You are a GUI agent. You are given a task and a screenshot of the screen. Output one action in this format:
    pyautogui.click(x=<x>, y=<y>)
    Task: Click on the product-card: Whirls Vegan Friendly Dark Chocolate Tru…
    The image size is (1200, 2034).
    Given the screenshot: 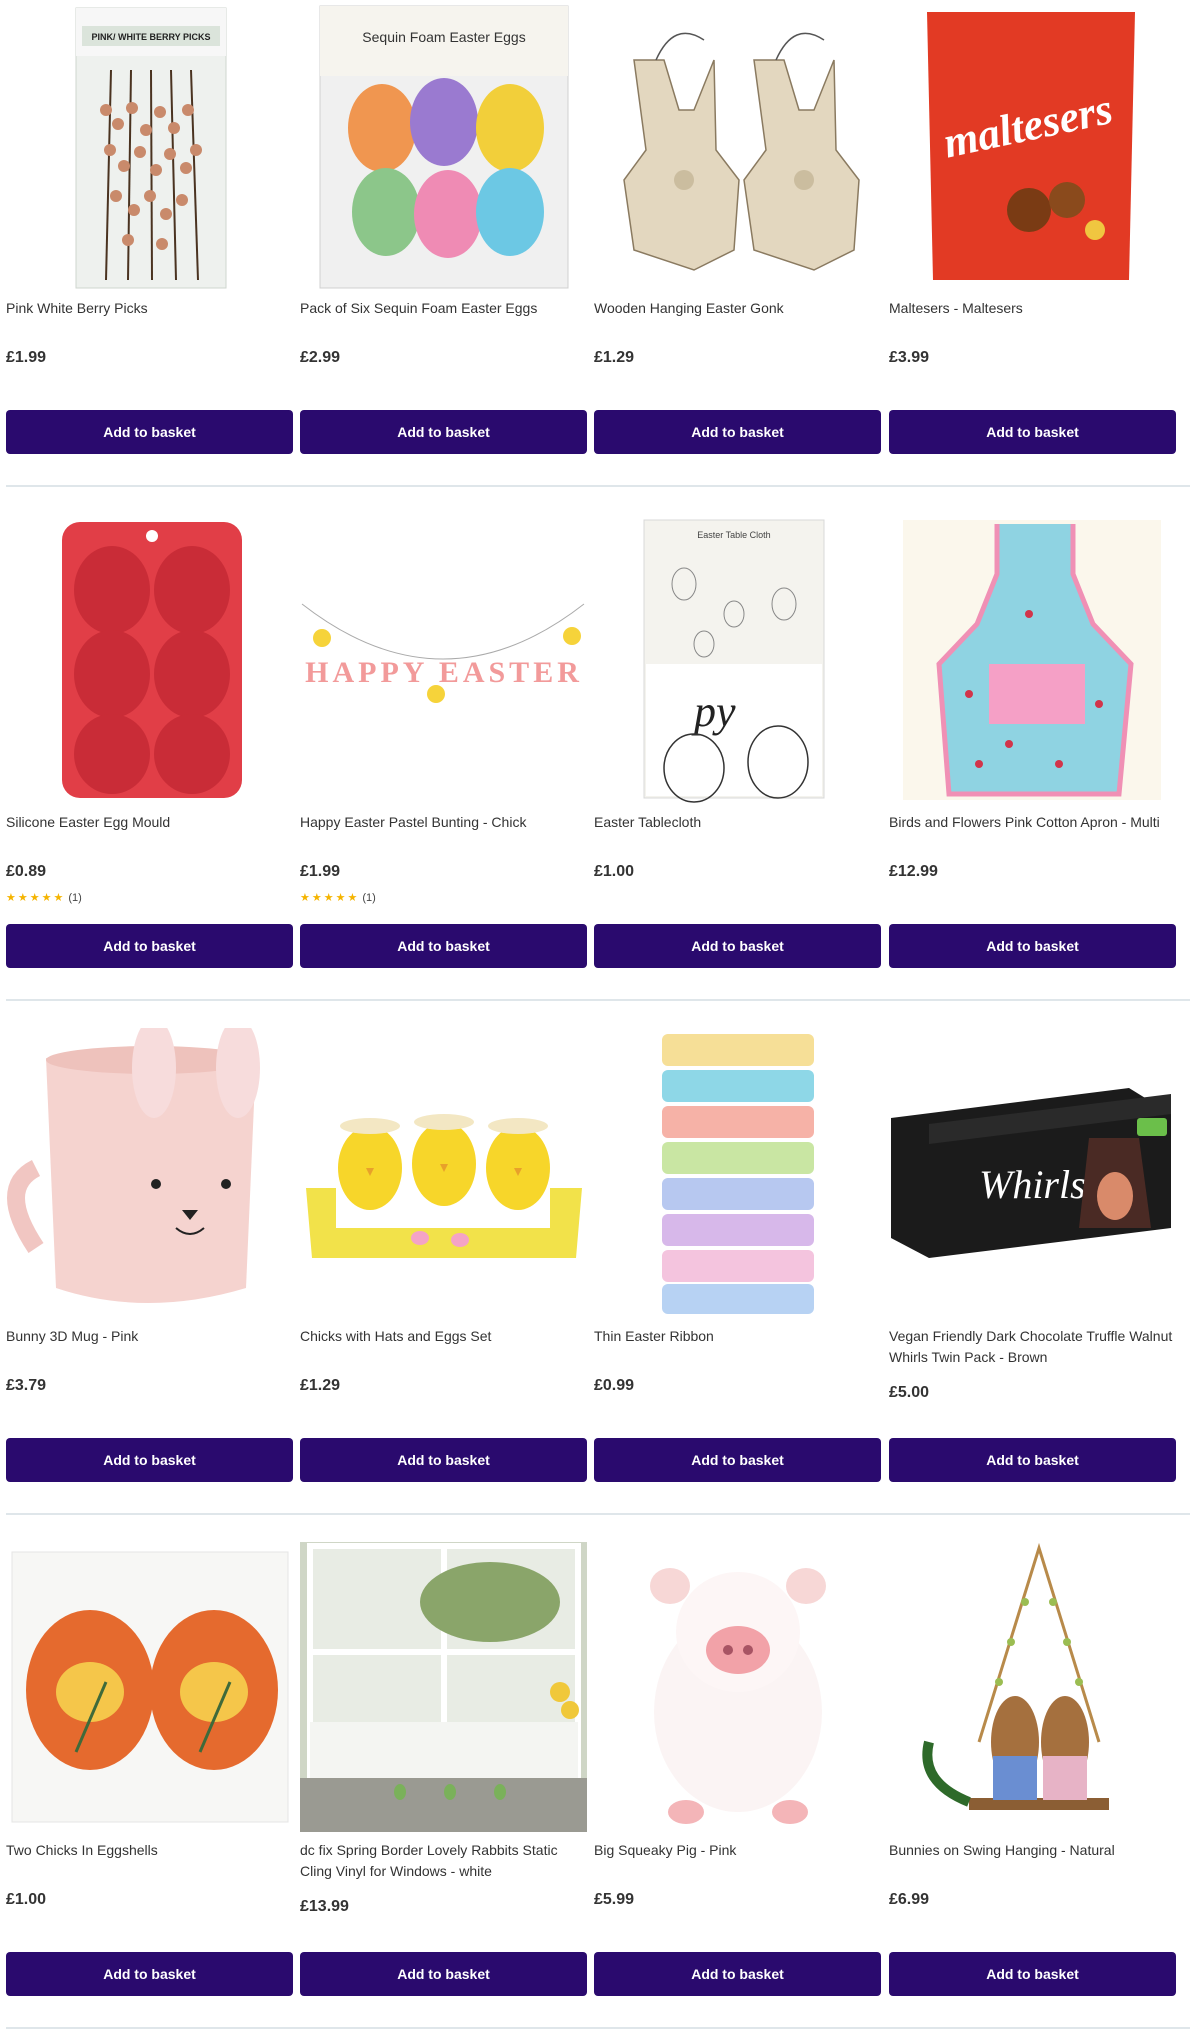 What is the action you would take?
    pyautogui.click(x=1032, y=1263)
    